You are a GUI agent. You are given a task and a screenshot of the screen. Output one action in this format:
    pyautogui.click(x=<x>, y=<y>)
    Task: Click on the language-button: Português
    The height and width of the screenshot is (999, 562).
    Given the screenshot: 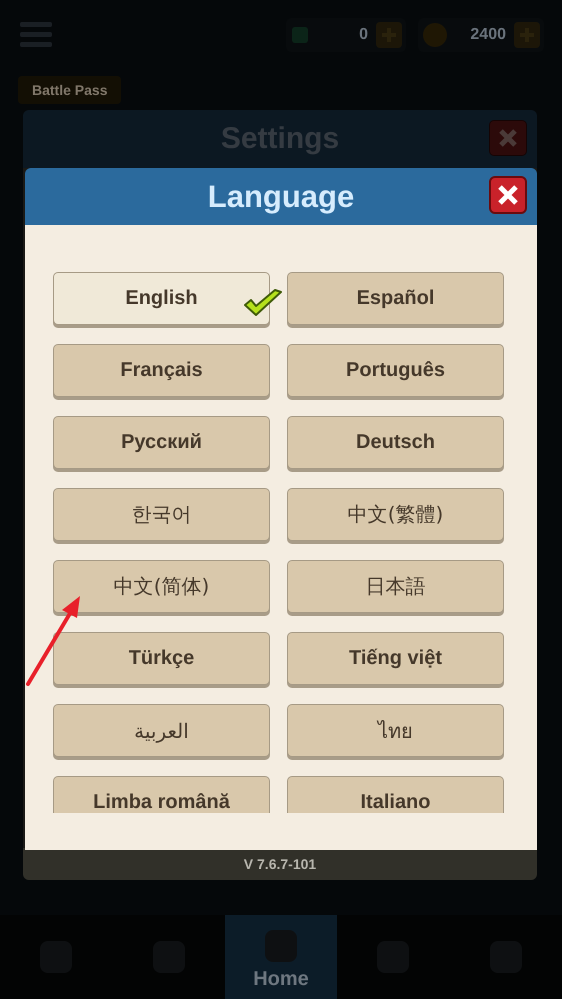 What is the action you would take?
    pyautogui.click(x=395, y=370)
    